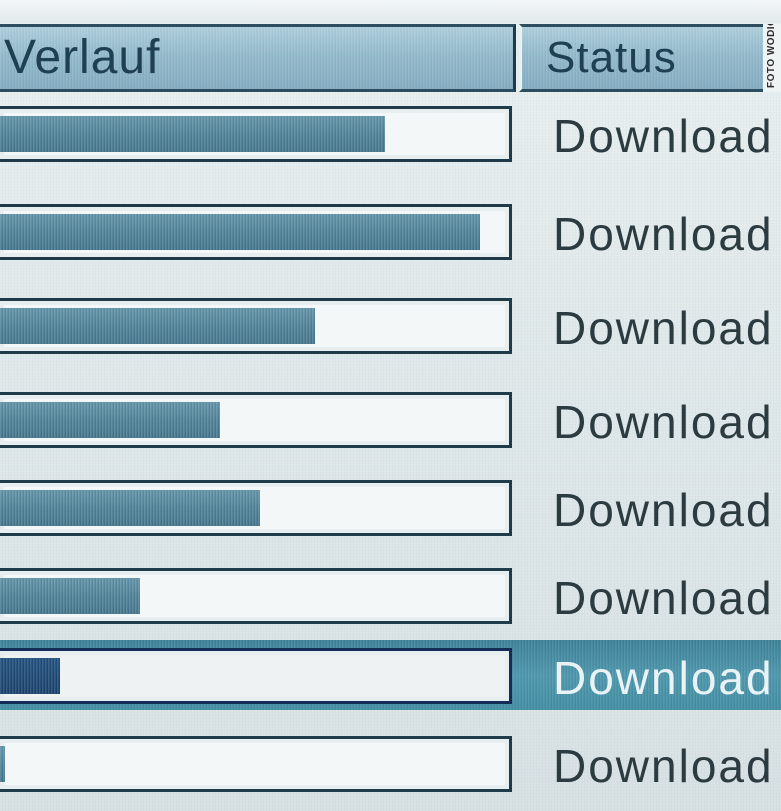 The height and width of the screenshot is (811, 781). What do you see at coordinates (390, 11) in the screenshot?
I see `top-border` at bounding box center [390, 11].